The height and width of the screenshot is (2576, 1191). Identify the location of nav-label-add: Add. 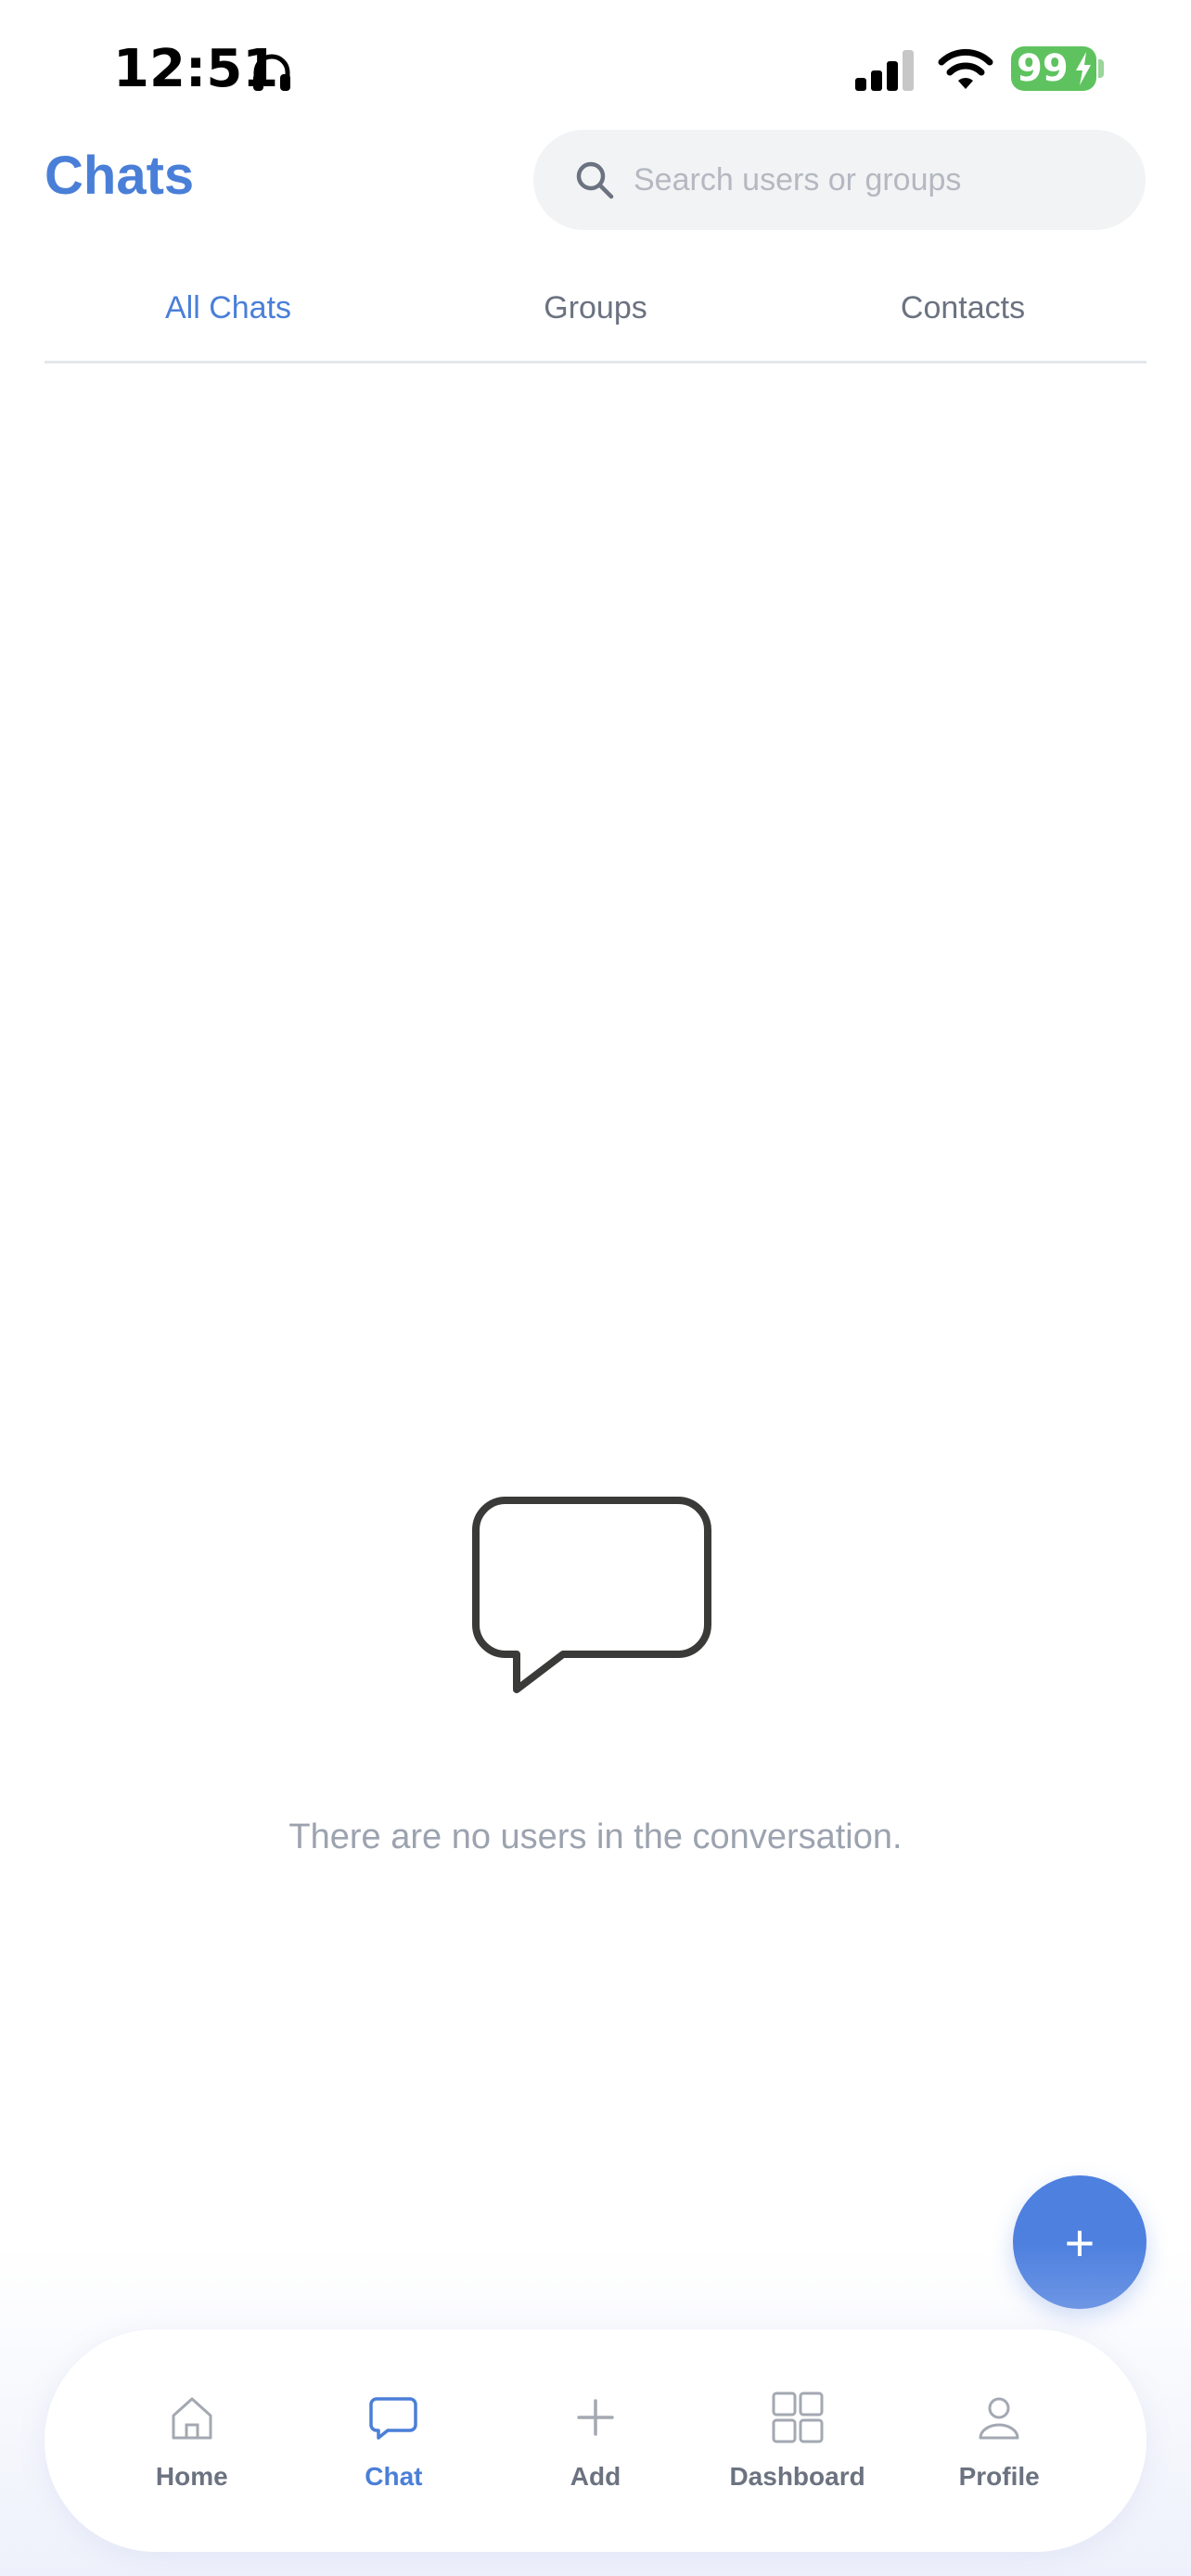
(595, 2476).